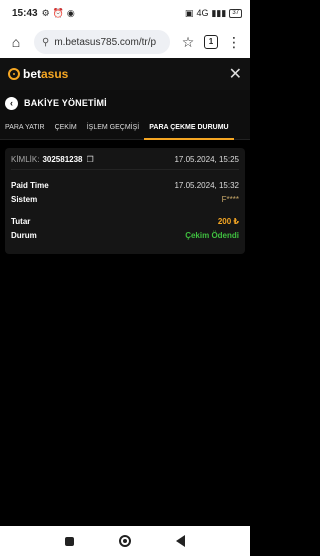  What do you see at coordinates (202, 13) in the screenshot?
I see `network-type: 4G` at bounding box center [202, 13].